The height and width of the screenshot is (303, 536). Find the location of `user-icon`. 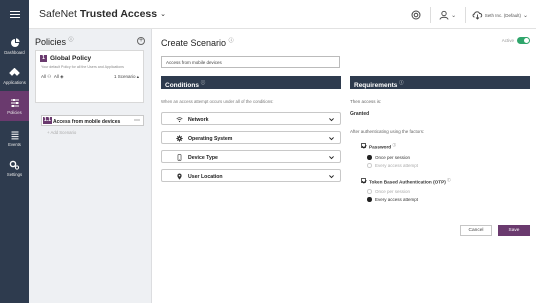

user-icon is located at coordinates (444, 15).